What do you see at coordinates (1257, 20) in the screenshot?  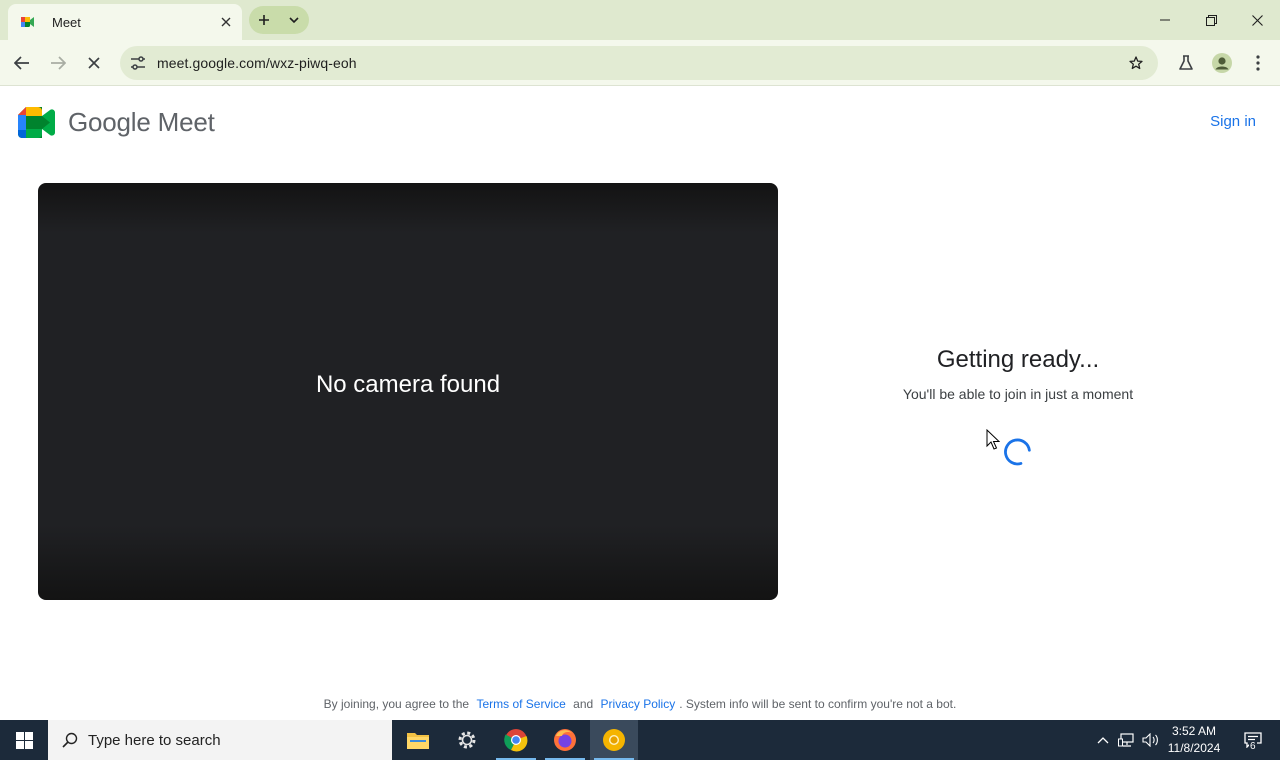 I see `close-window-icon` at bounding box center [1257, 20].